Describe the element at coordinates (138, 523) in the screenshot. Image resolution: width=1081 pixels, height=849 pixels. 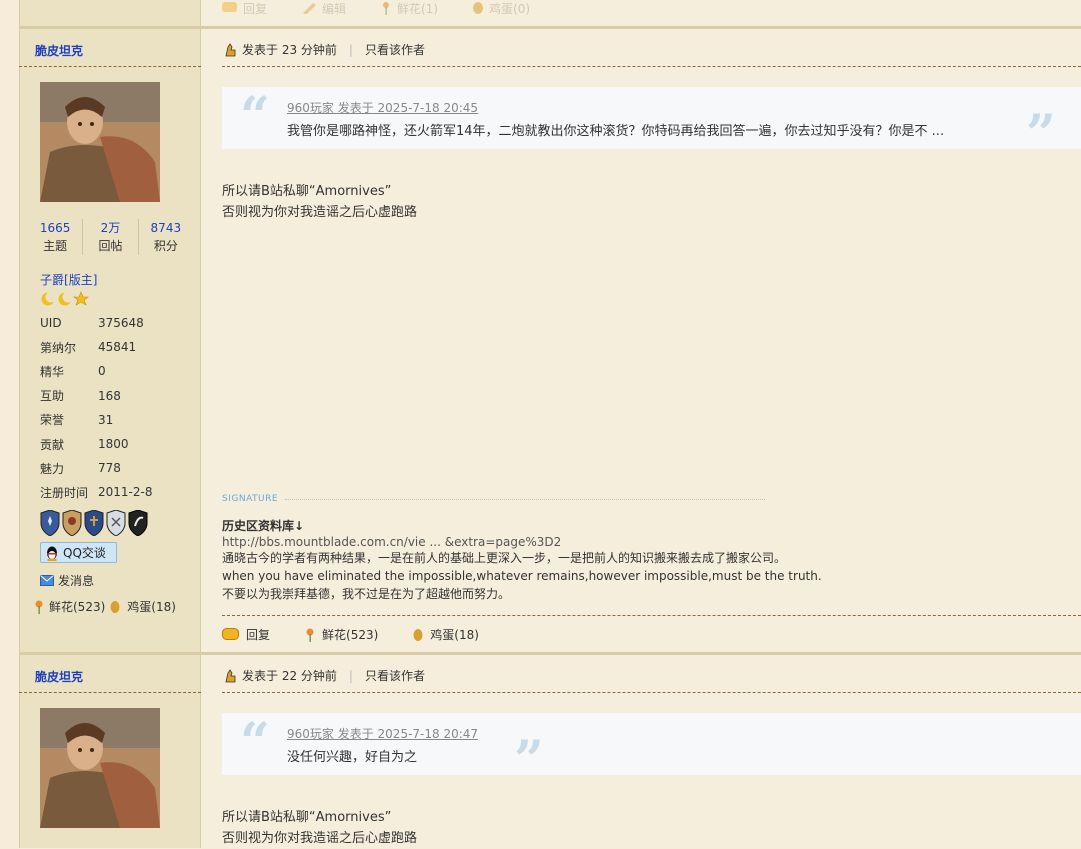
I see `medal-shield-black-icon` at that location.